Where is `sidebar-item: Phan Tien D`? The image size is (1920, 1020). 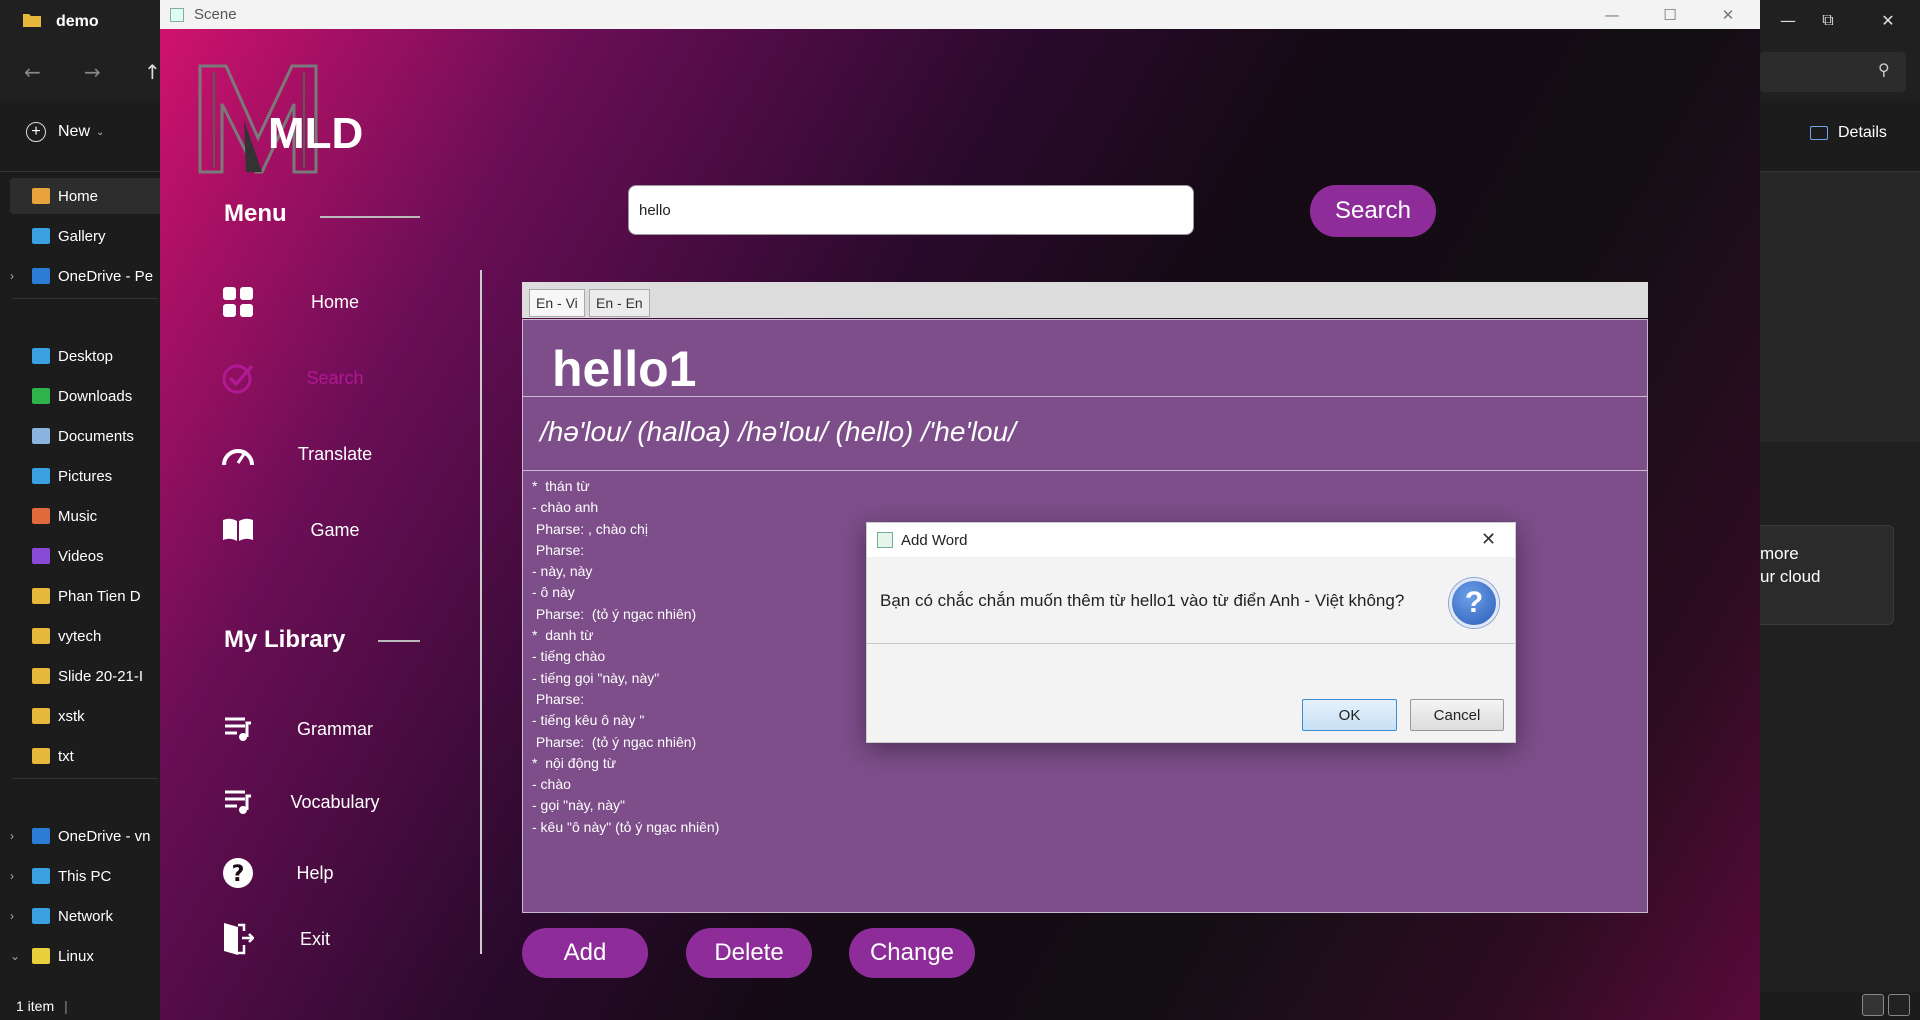 sidebar-item: Phan Tien D is located at coordinates (85, 596).